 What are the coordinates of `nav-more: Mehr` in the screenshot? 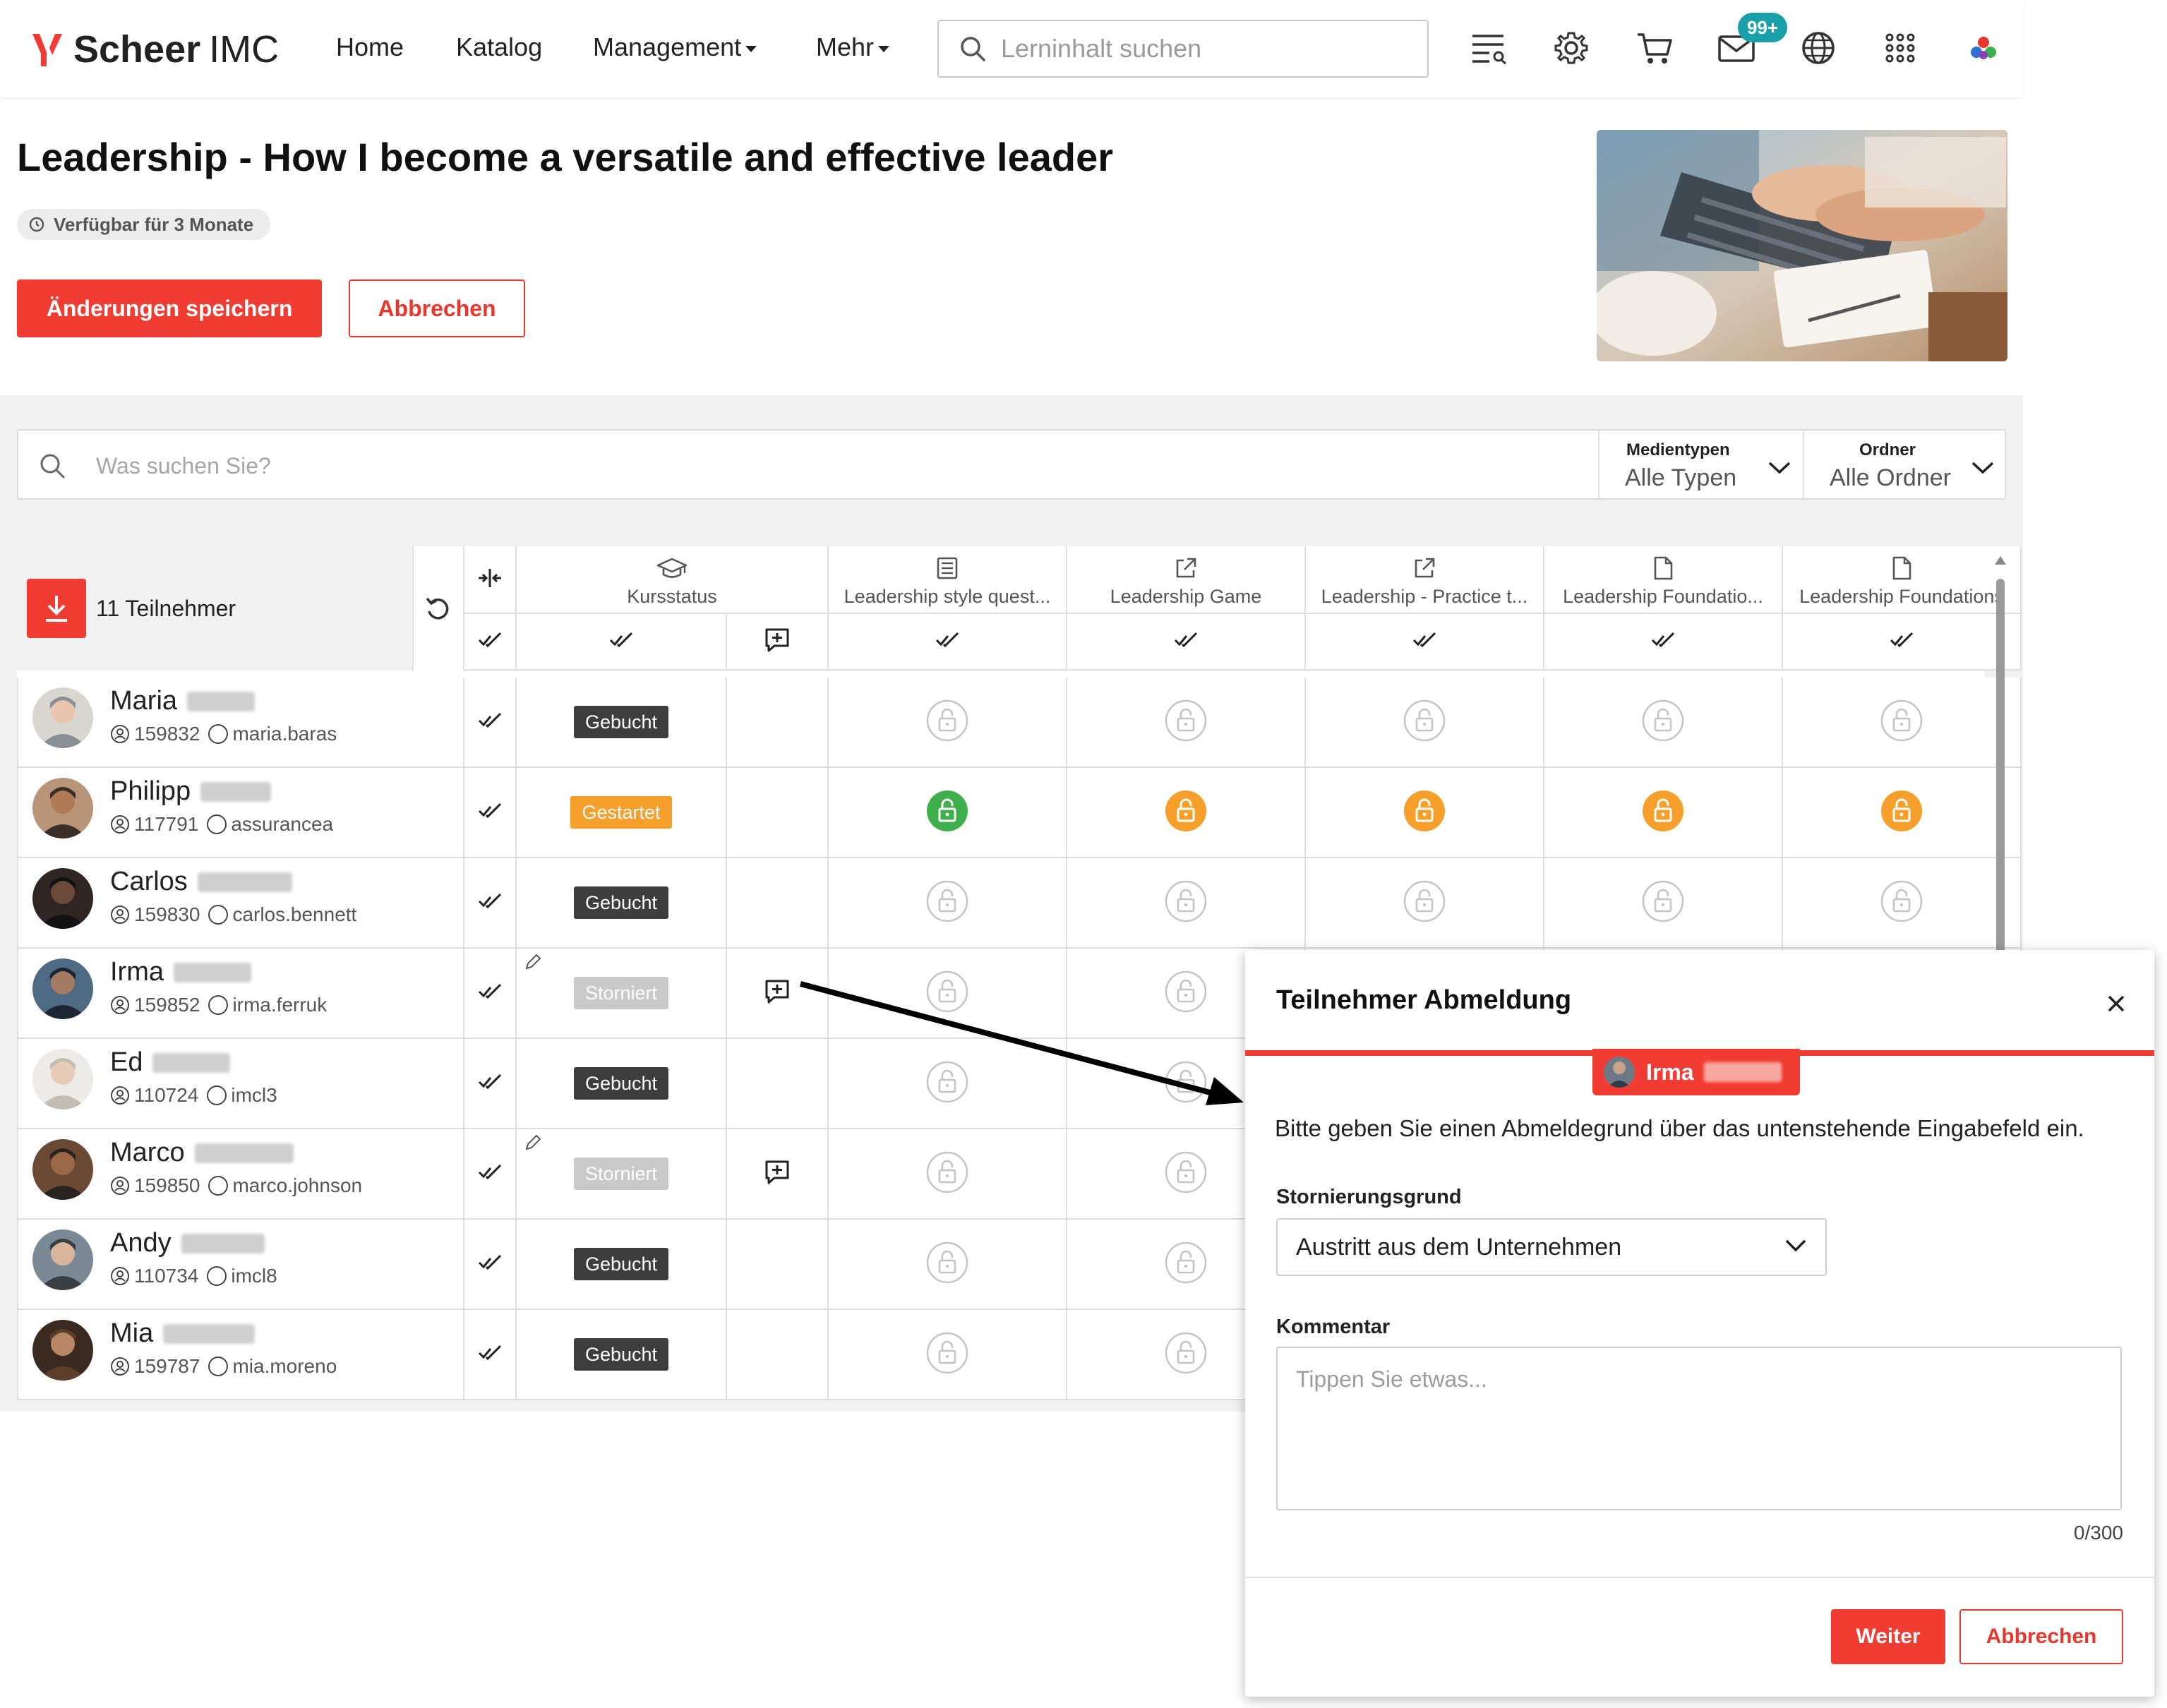 It's located at (853, 47).